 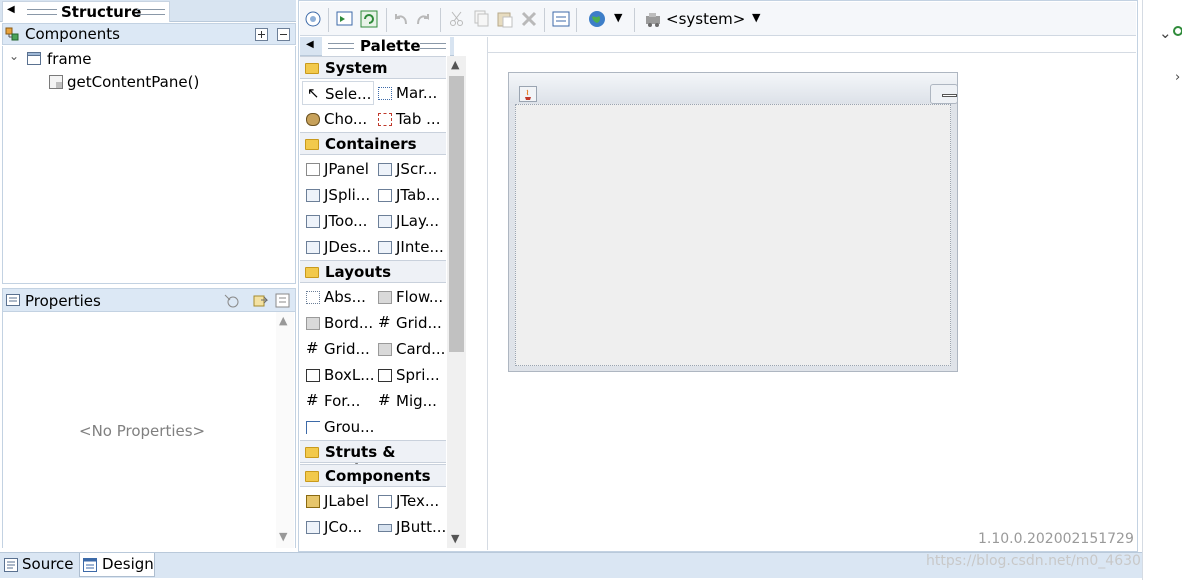 What do you see at coordinates (528, 94) in the screenshot?
I see `java-icon` at bounding box center [528, 94].